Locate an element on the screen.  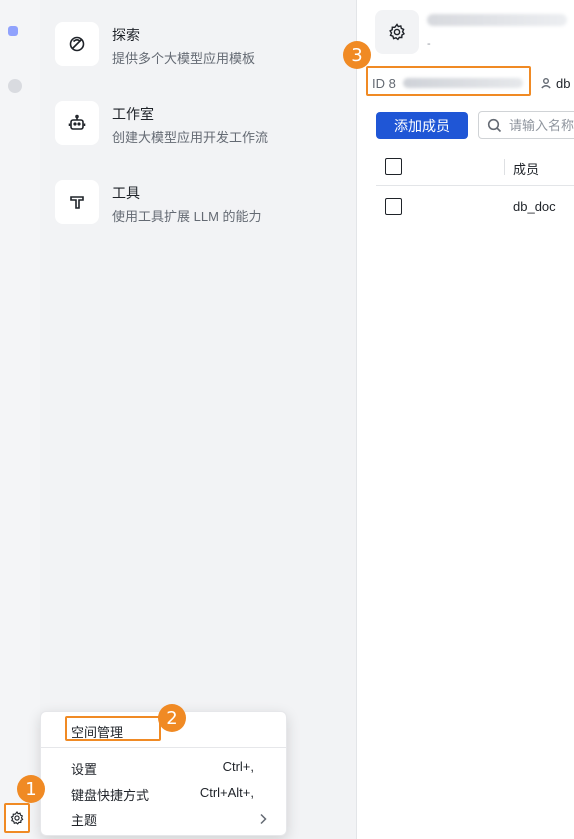
user-icon is located at coordinates (546, 83).